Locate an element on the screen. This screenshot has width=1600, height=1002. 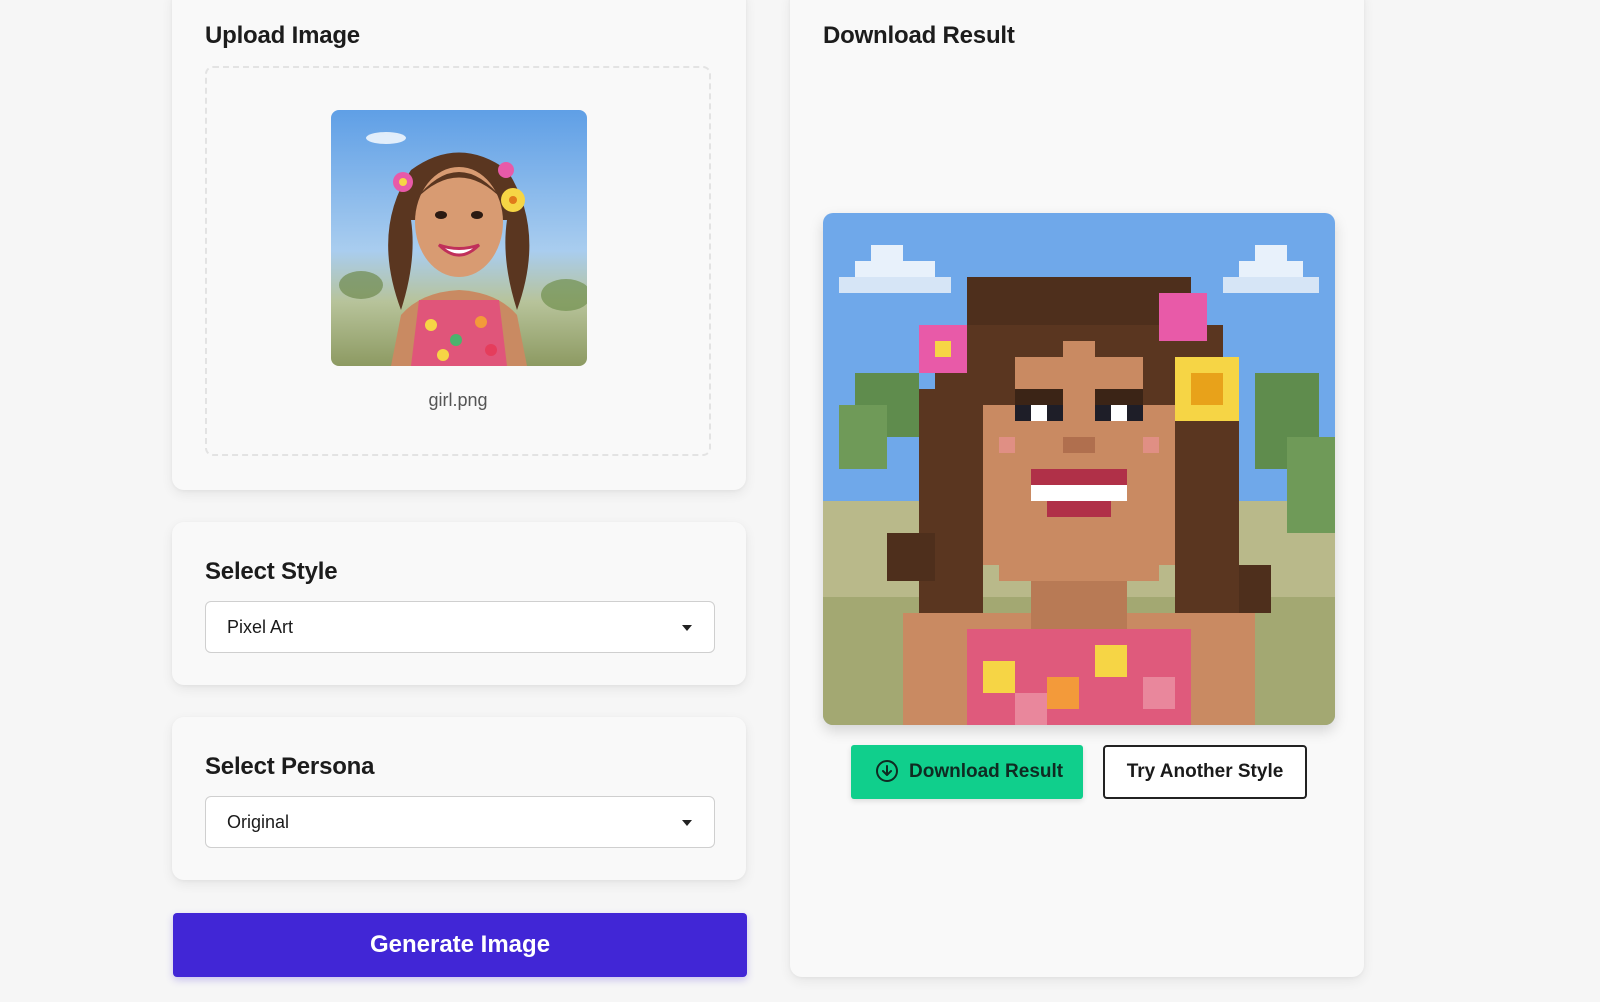
download-result-button: Download Result is located at coordinates (967, 772).